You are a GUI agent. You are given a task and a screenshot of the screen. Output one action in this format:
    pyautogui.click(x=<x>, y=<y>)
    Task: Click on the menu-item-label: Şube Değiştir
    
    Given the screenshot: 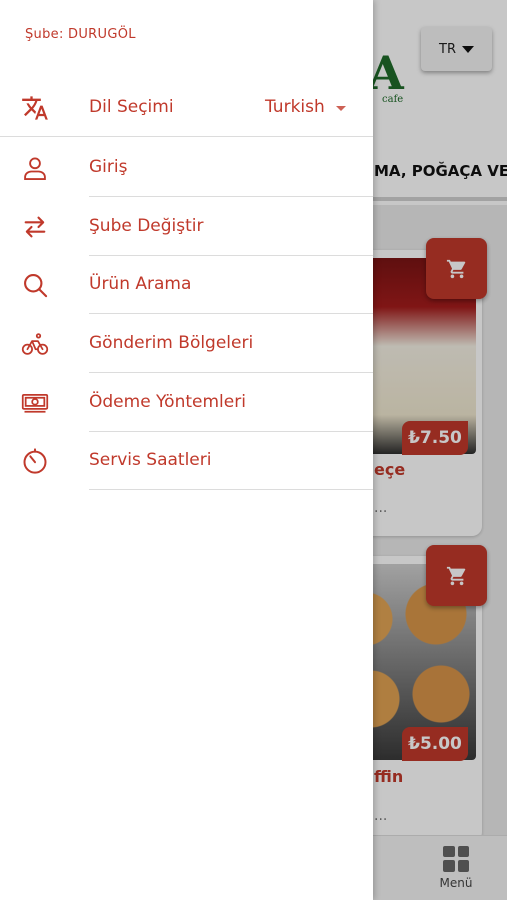 What is the action you would take?
    pyautogui.click(x=146, y=226)
    